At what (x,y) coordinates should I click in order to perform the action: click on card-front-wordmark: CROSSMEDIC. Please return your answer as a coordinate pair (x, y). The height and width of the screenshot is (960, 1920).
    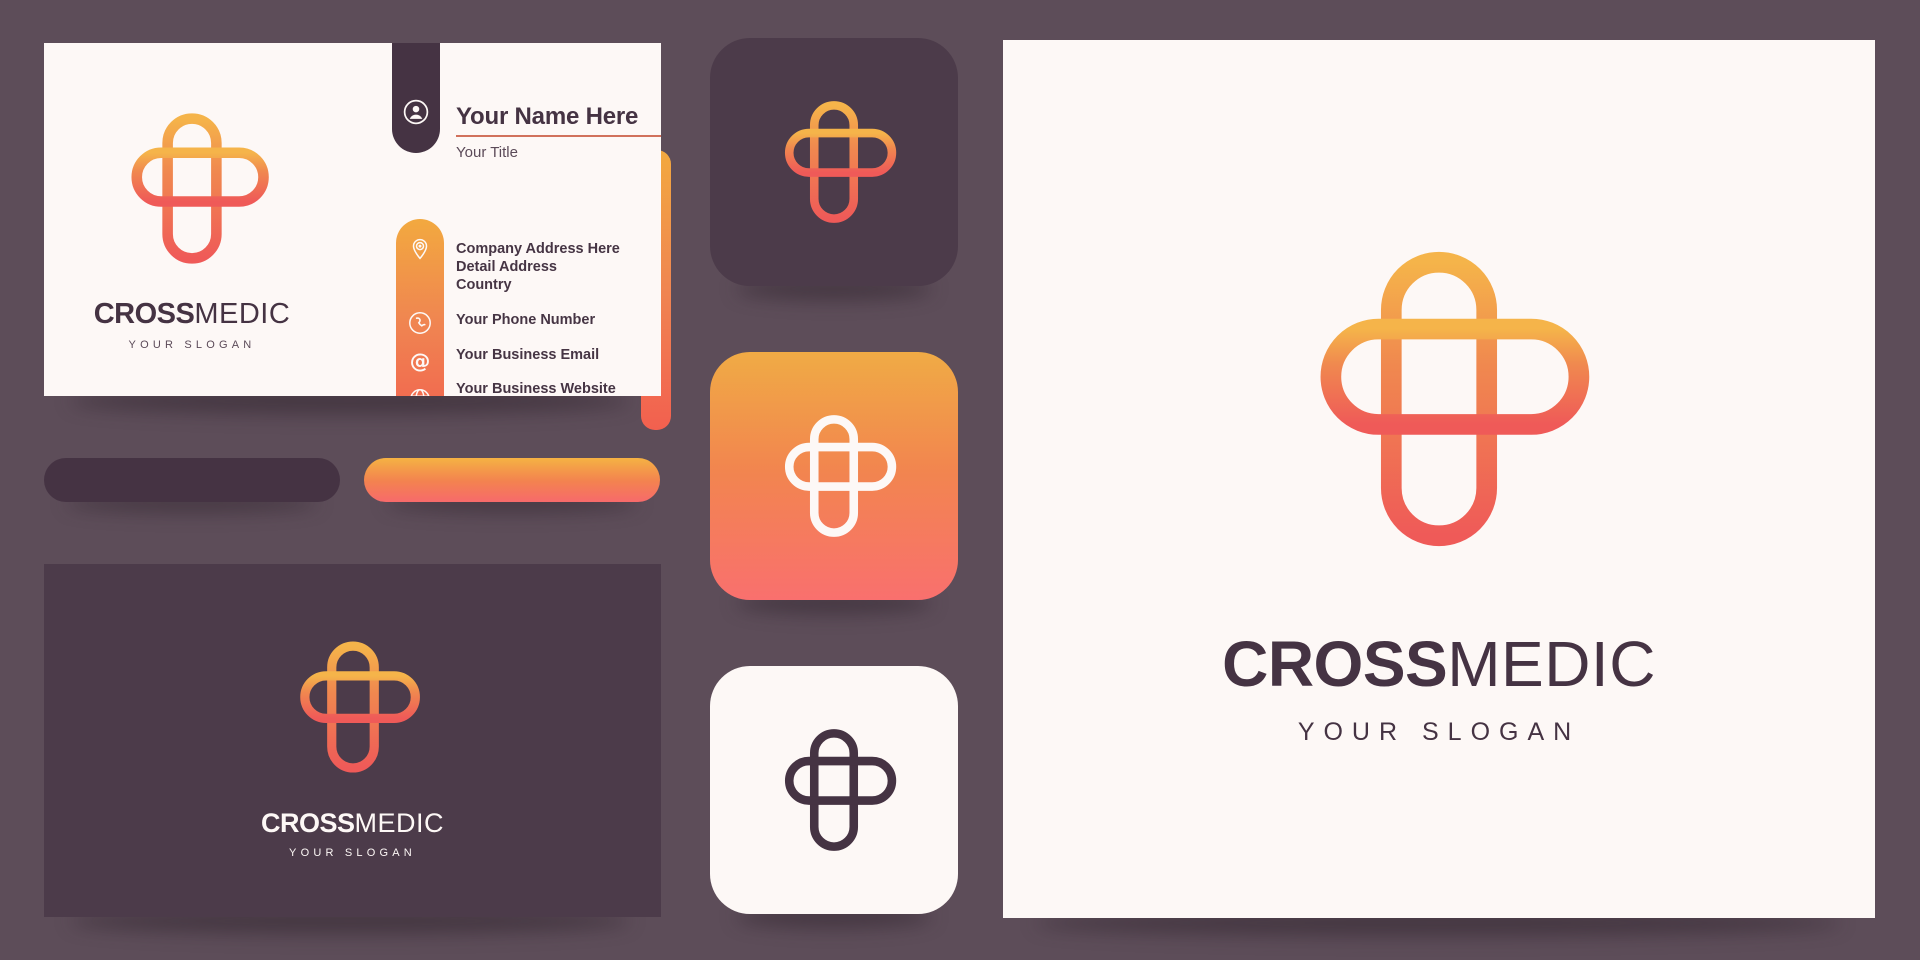
    Looking at the image, I should click on (192, 314).